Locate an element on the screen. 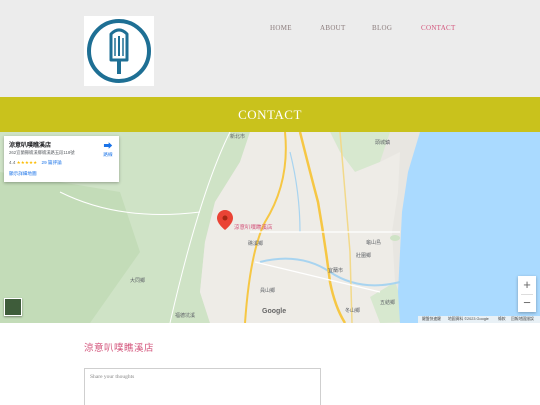 This screenshot has height=405, width=540. place-rating: 4.4 ★★★★★ 29 篇評論 is located at coordinates (35, 163).